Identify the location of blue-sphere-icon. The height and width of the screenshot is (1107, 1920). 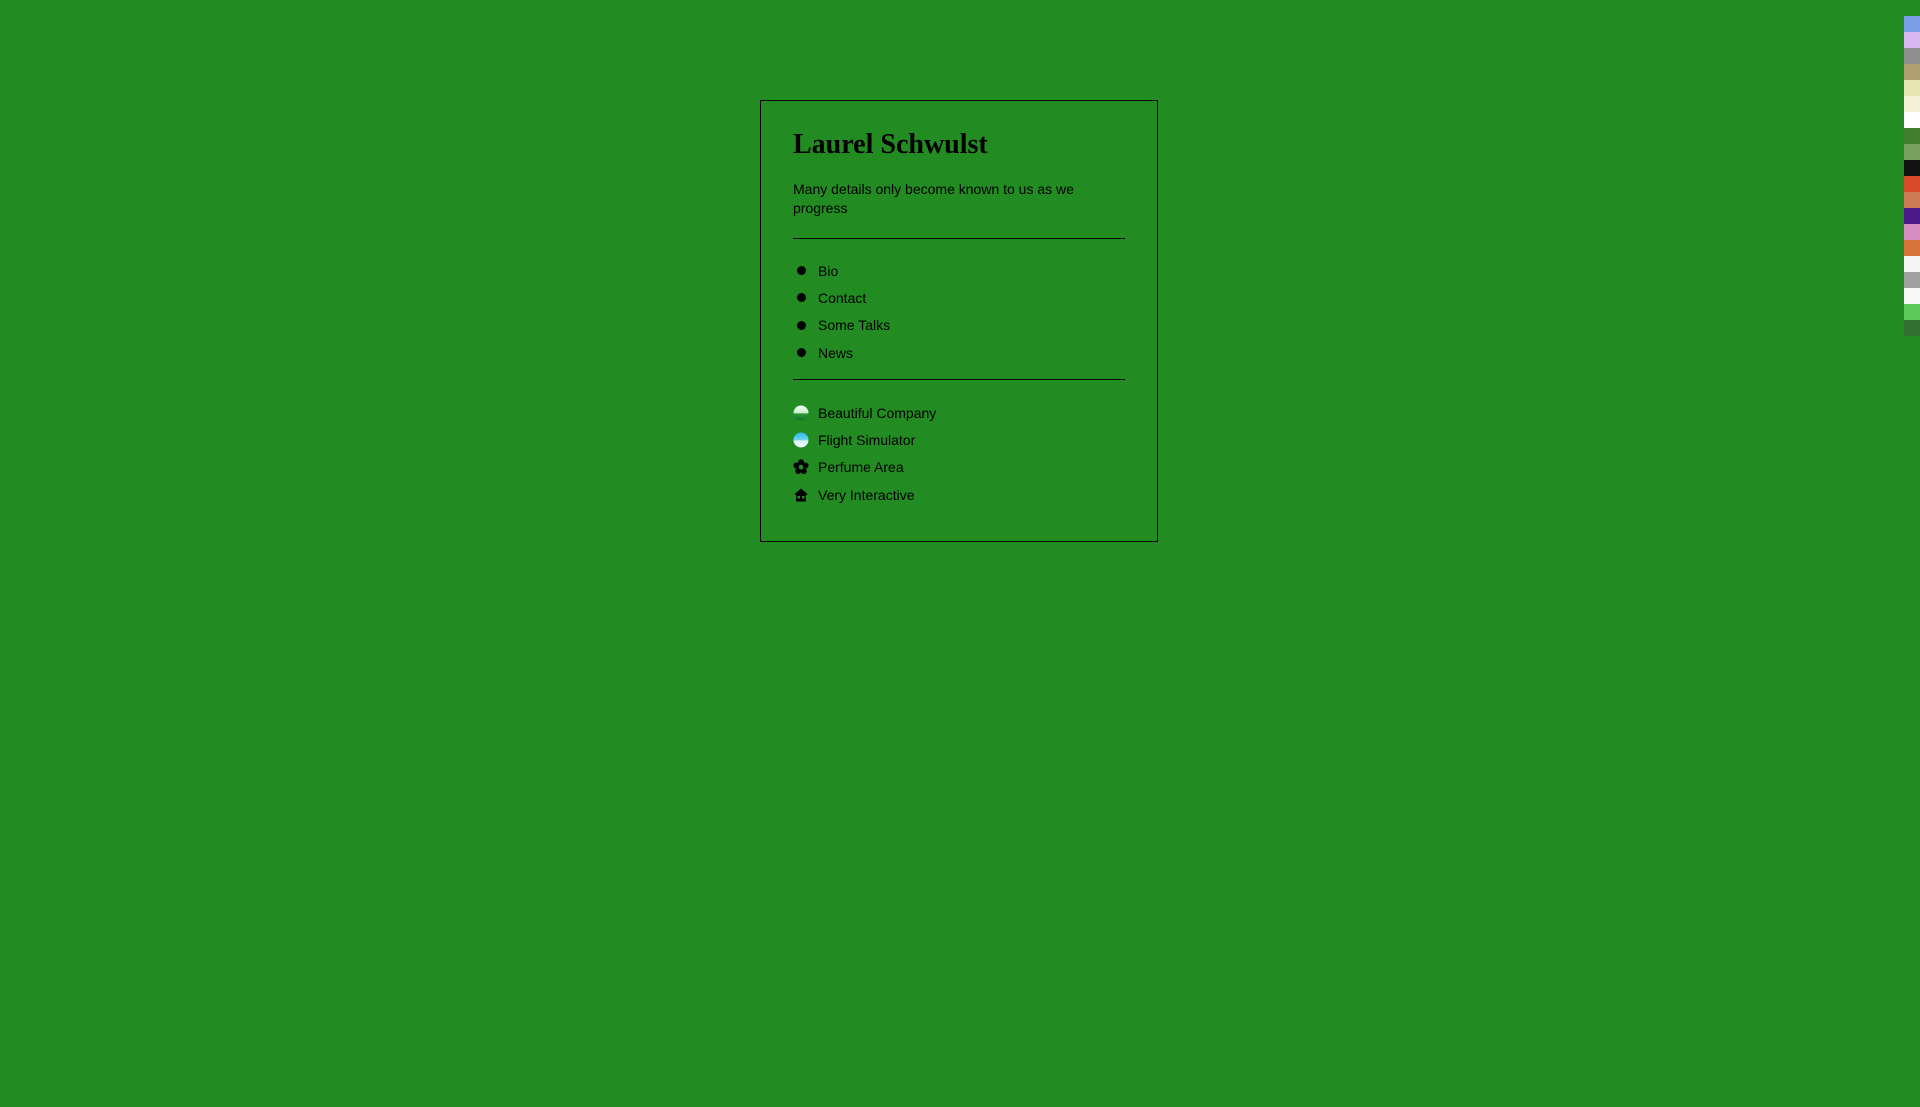
(801, 440).